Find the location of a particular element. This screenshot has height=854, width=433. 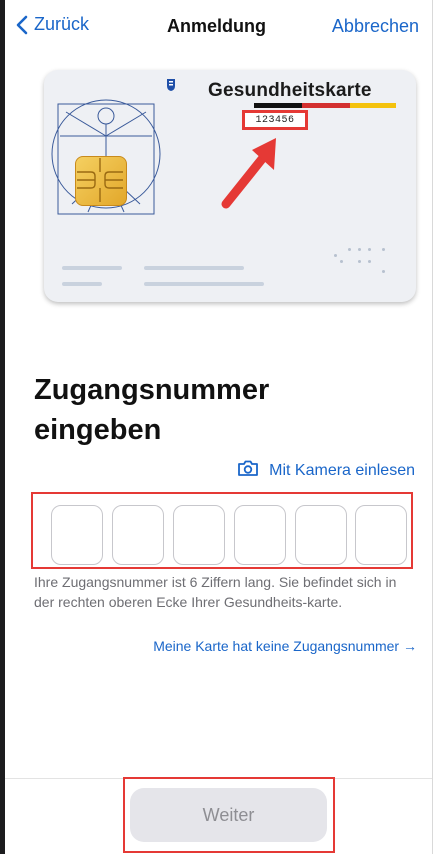

chip-contacts-icon is located at coordinates (100, 180).